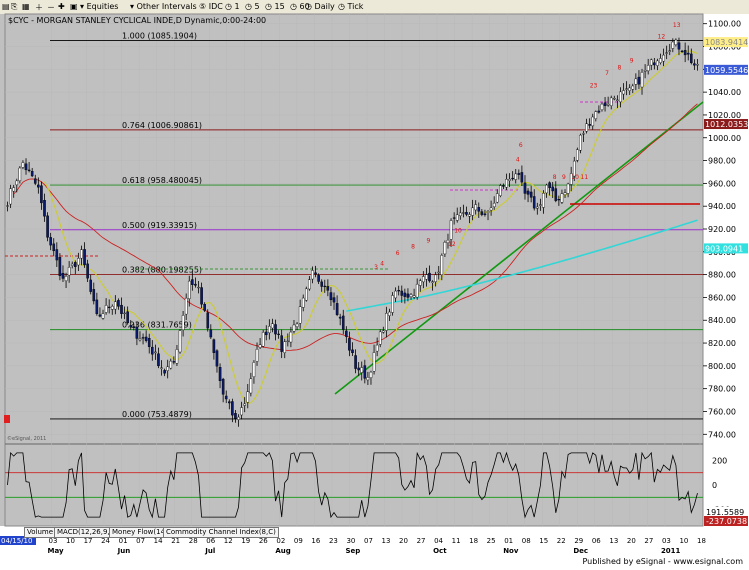 The width and height of the screenshot is (749, 570). I want to click on time-tick-label: 13, so click(613, 541).